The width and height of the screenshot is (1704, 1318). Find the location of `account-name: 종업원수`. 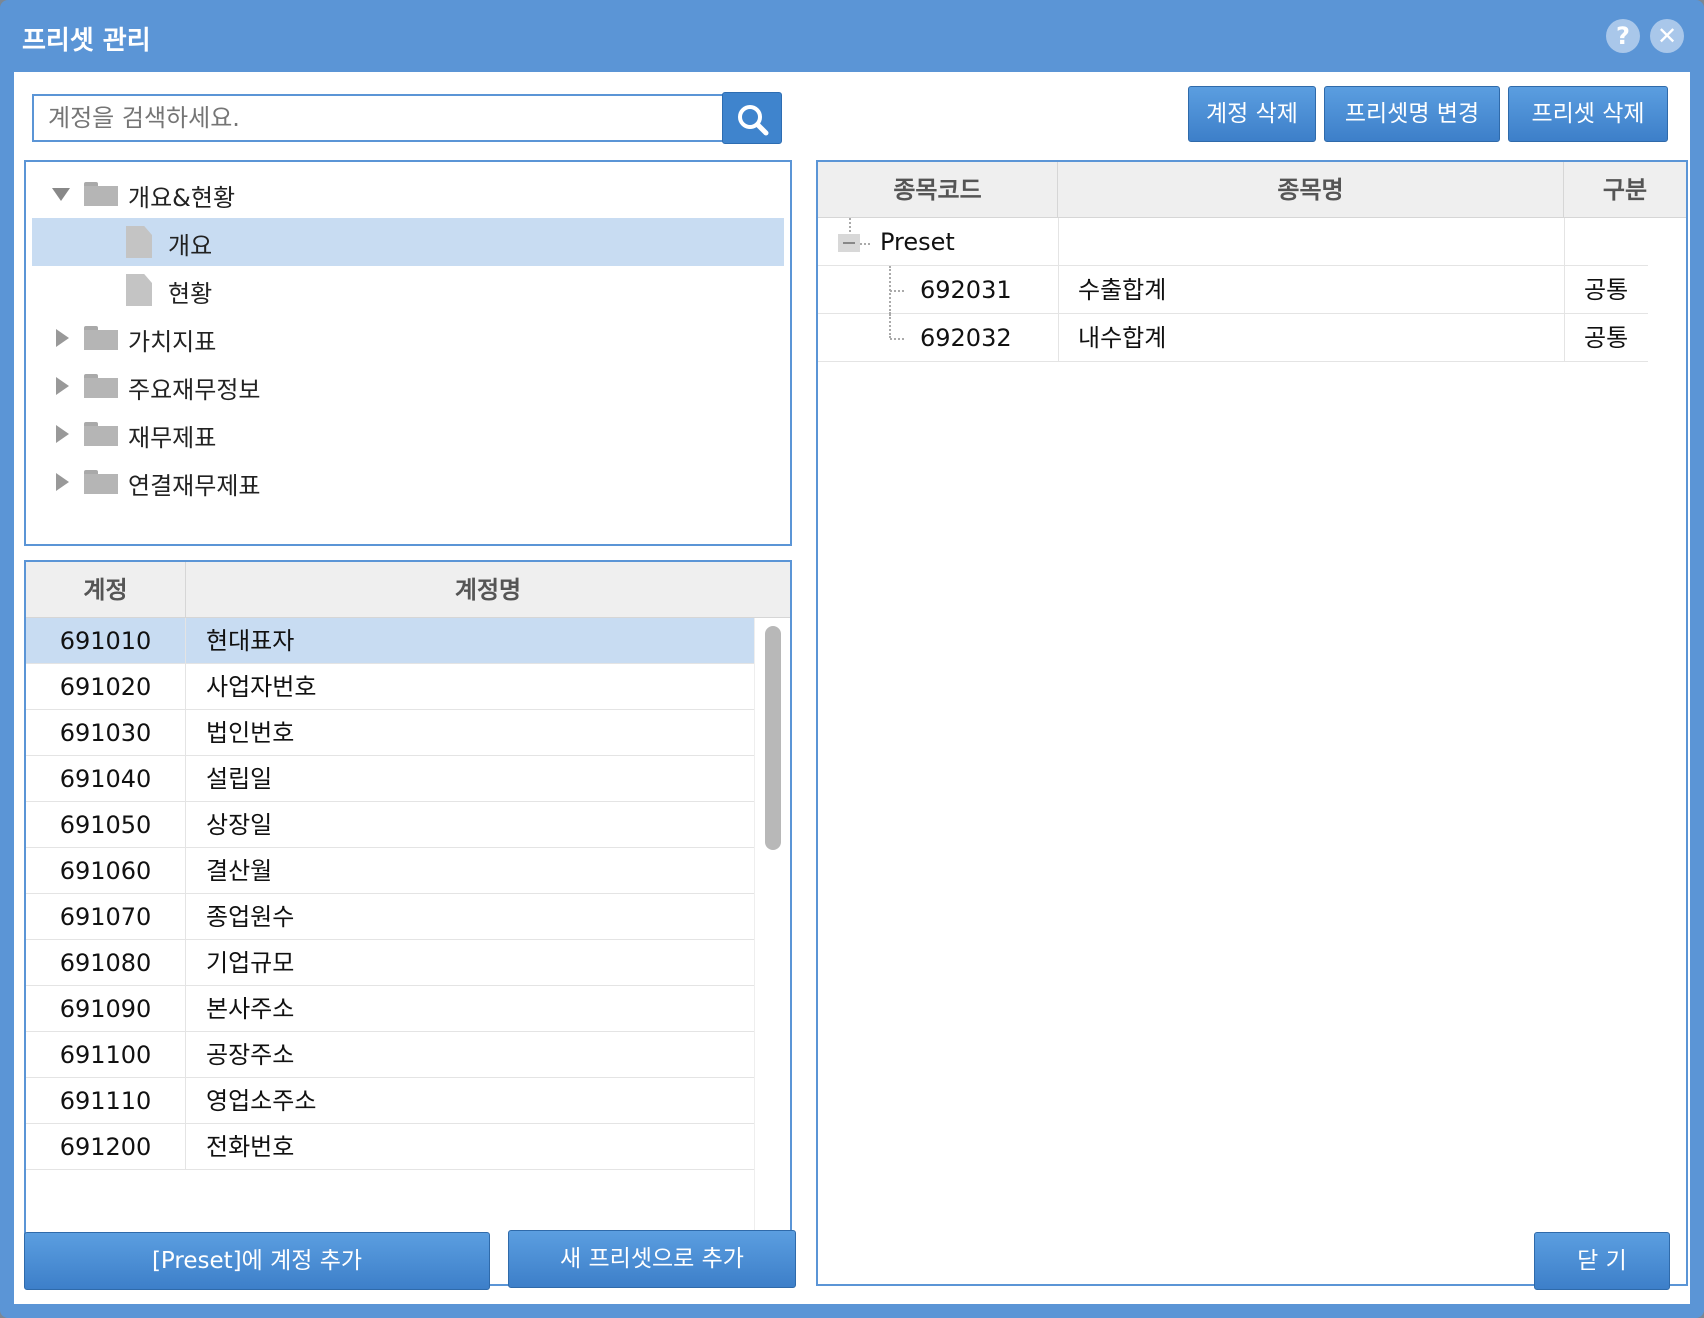

account-name: 종업원수 is located at coordinates (250, 917).